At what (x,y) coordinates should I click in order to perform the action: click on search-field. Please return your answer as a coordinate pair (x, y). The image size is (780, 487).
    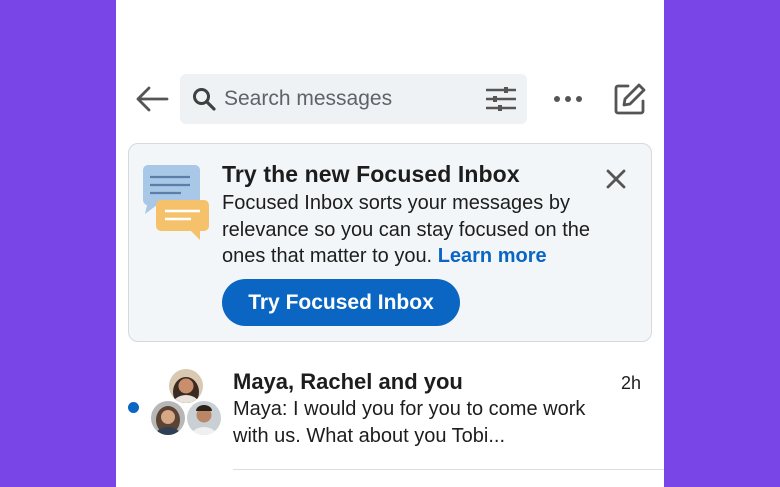
    Looking at the image, I should click on (353, 99).